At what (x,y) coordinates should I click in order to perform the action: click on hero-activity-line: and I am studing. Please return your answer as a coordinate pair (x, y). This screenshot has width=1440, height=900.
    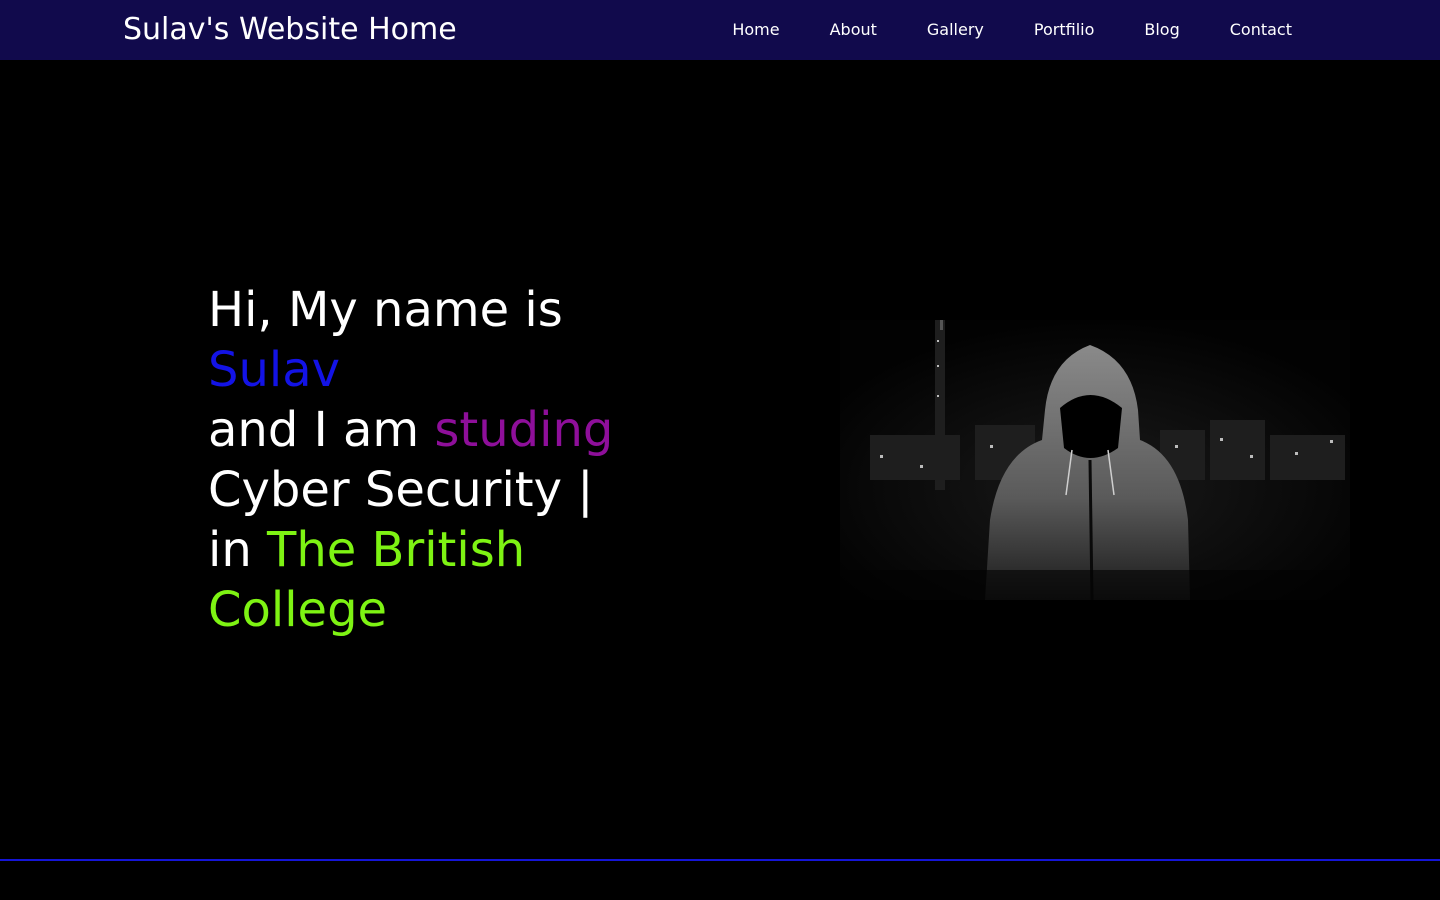
    Looking at the image, I should click on (418, 430).